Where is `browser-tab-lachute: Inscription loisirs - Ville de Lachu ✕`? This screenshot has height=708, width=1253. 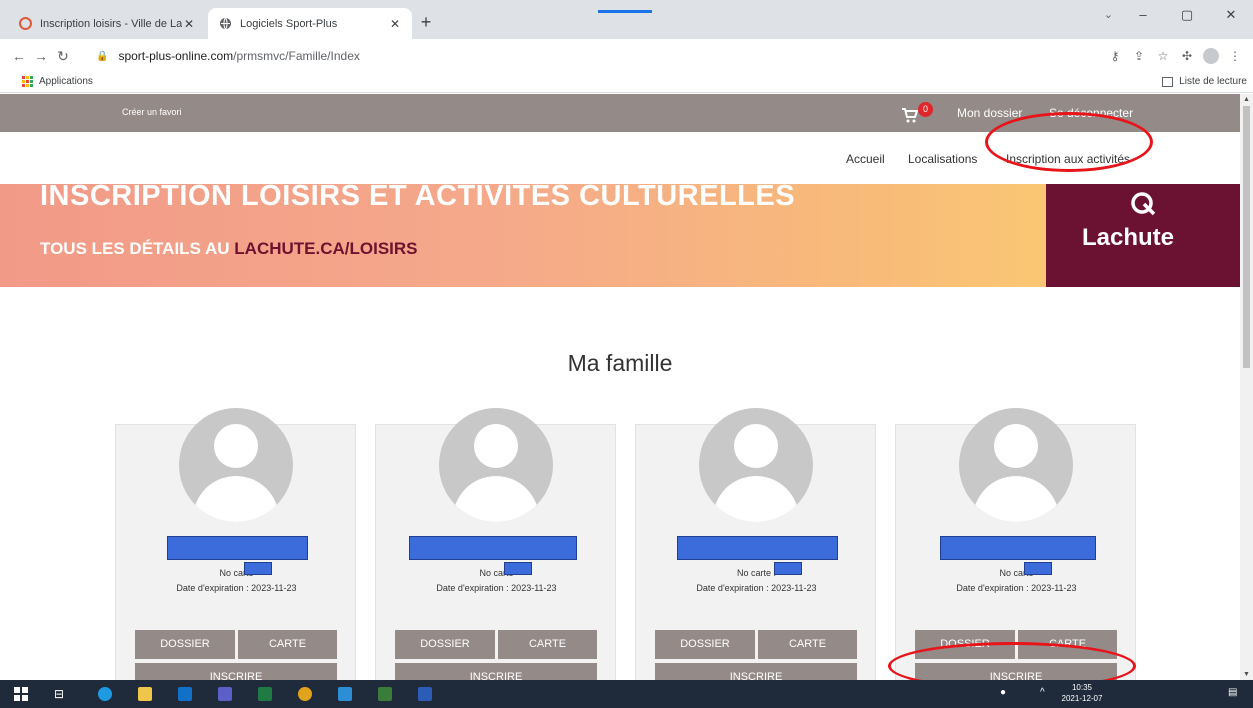 browser-tab-lachute: Inscription loisirs - Ville de Lachu ✕ is located at coordinates (107, 23).